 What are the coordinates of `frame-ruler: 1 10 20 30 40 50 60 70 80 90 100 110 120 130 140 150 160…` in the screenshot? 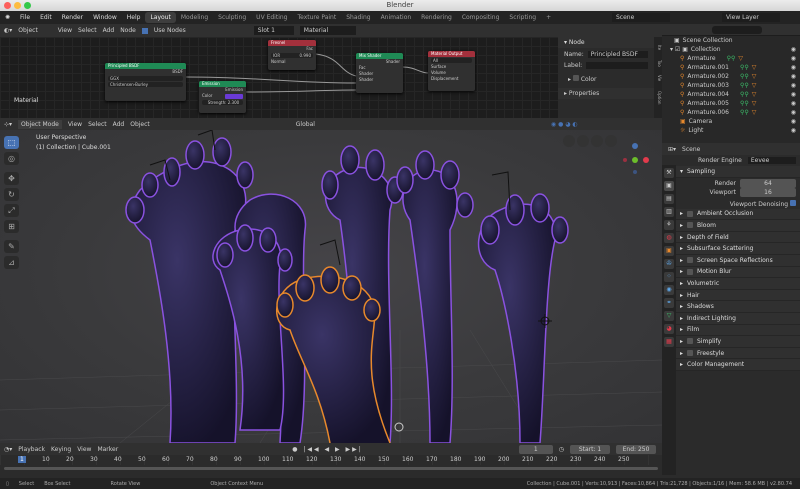 It's located at (331, 460).